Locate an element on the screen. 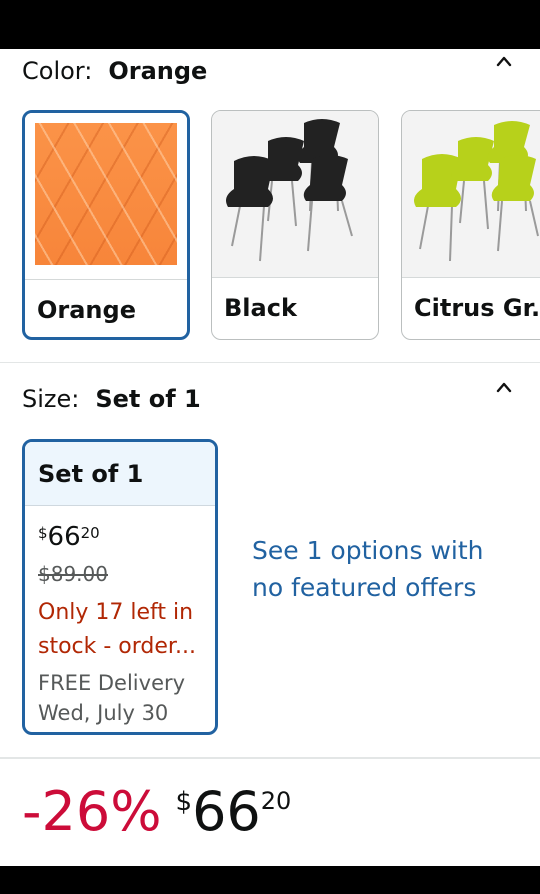 Image resolution: width=540 pixels, height=894 pixels. navigation-bar is located at coordinates (270, 880).